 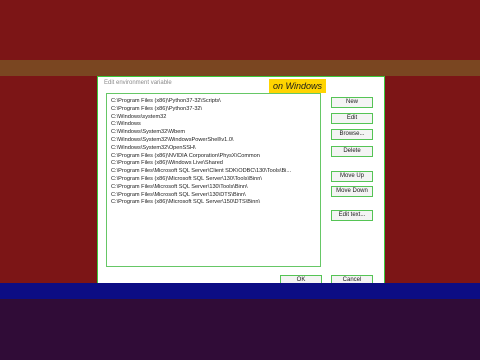 What do you see at coordinates (352, 151) in the screenshot?
I see `delete-button: Delete` at bounding box center [352, 151].